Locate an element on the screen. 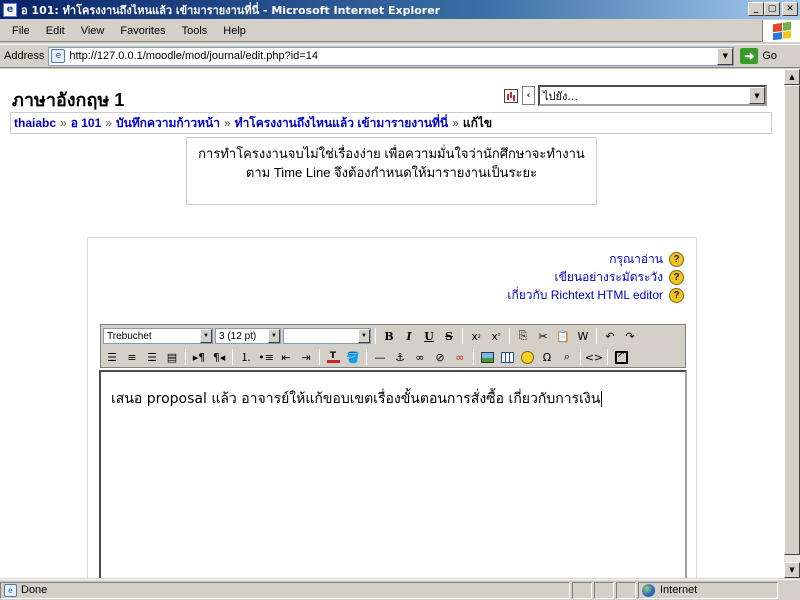 This screenshot has height=600, width=800. restore-button: ▢ is located at coordinates (772, 9).